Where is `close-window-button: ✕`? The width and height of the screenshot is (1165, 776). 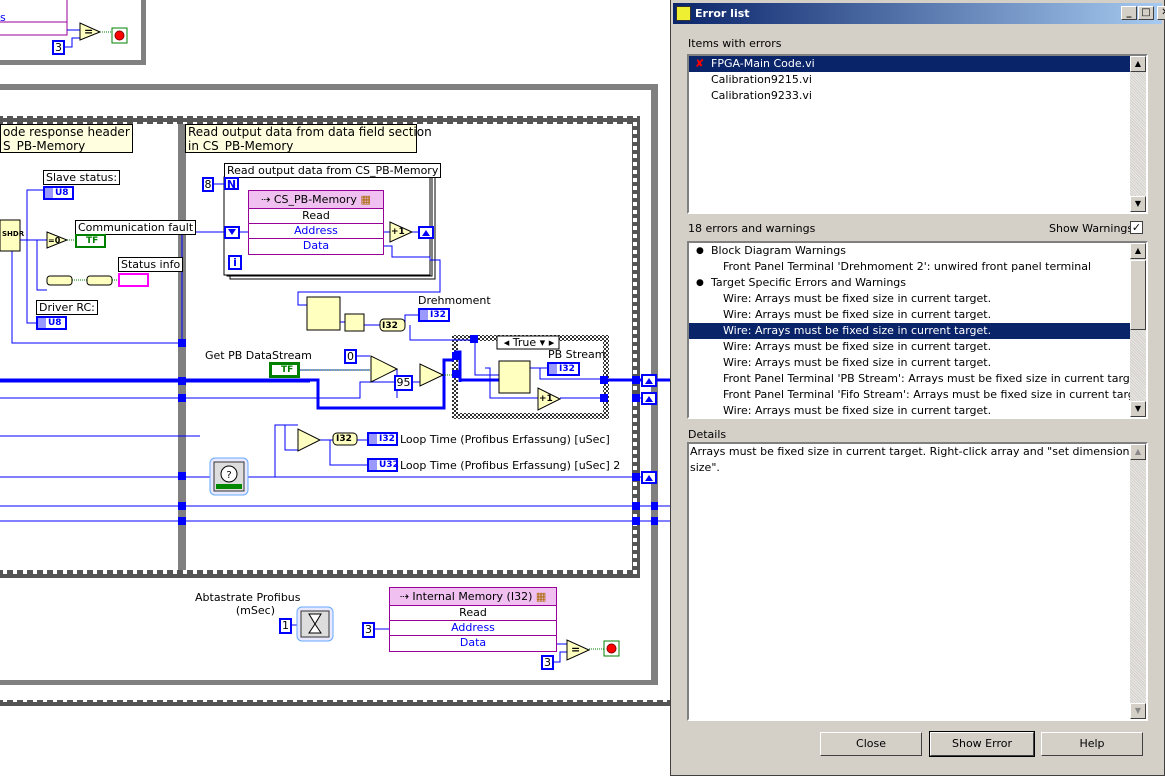
close-window-button: ✕ is located at coordinates (1161, 13).